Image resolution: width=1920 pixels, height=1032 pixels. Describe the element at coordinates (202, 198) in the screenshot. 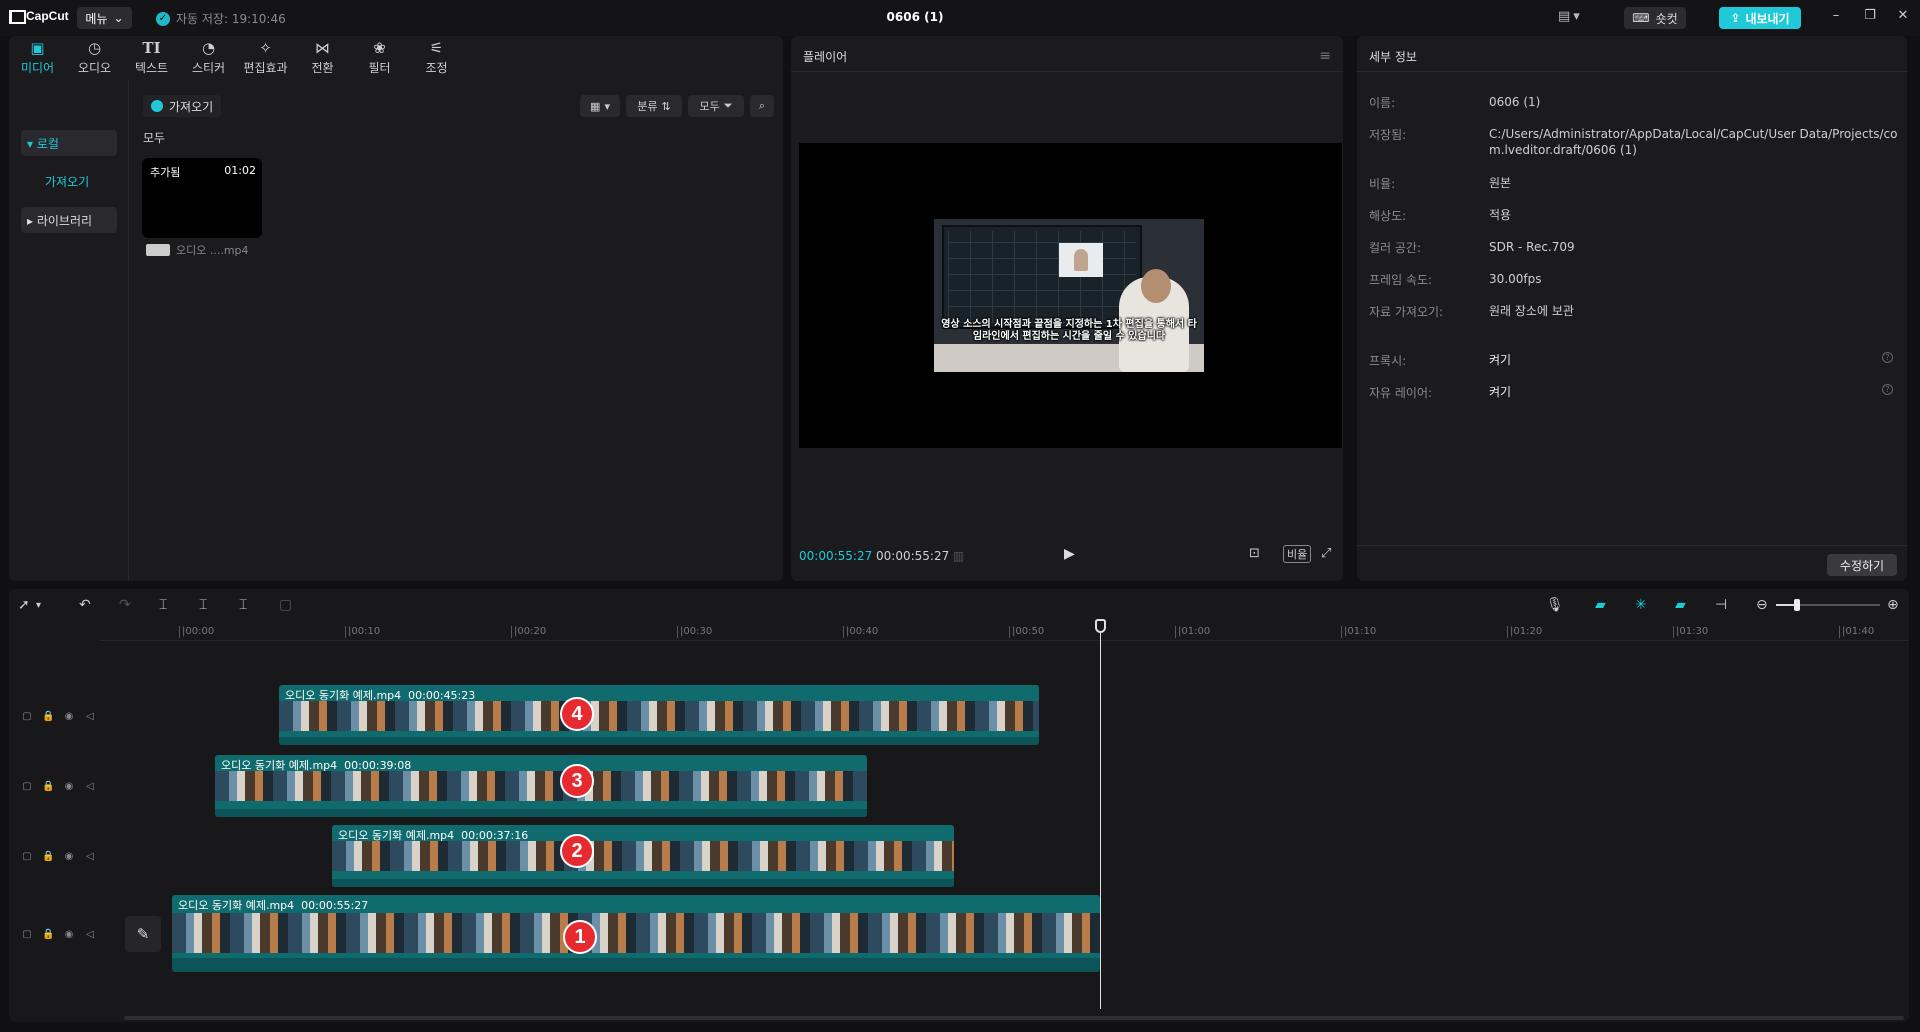

I see `media-thumbnail: 추가됨 01:02` at that location.